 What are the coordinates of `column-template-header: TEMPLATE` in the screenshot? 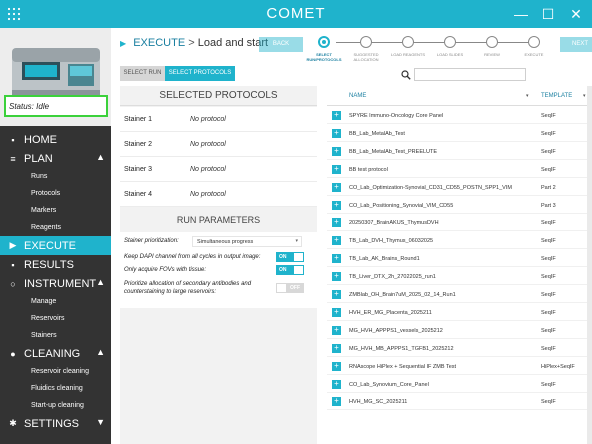 It's located at (556, 96).